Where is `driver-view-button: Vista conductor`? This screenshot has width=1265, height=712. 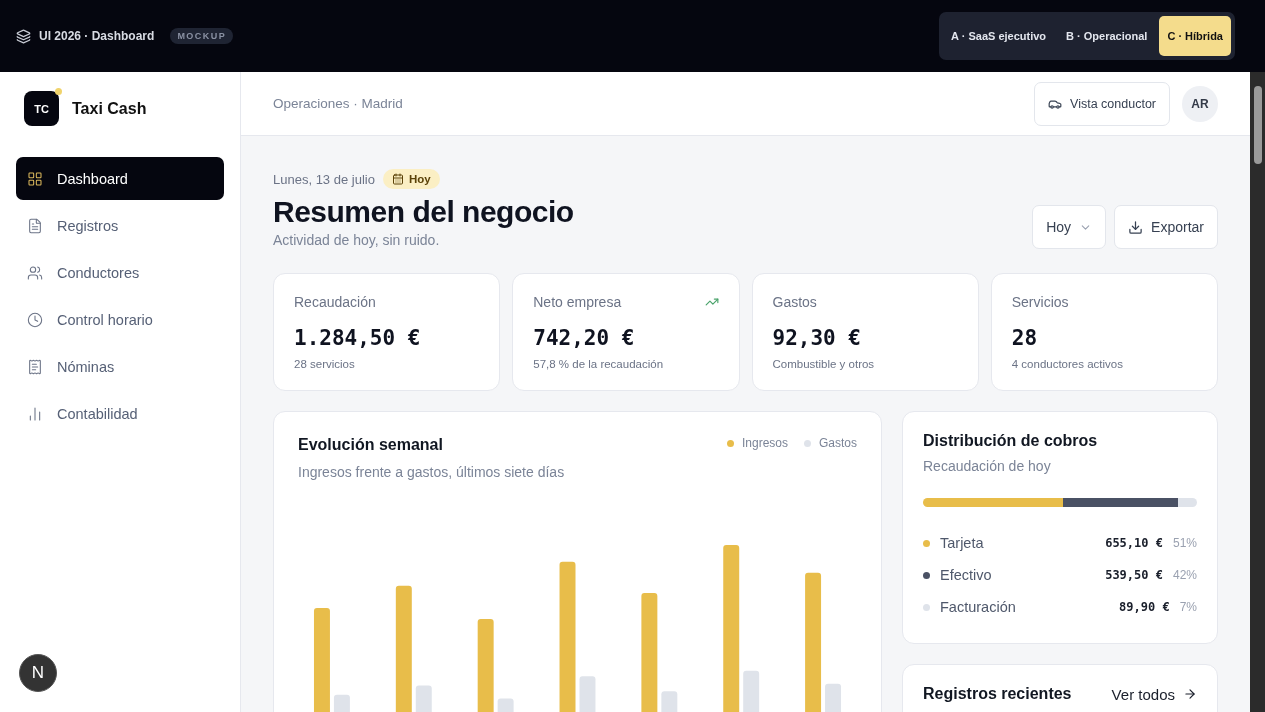
driver-view-button: Vista conductor is located at coordinates (1102, 103).